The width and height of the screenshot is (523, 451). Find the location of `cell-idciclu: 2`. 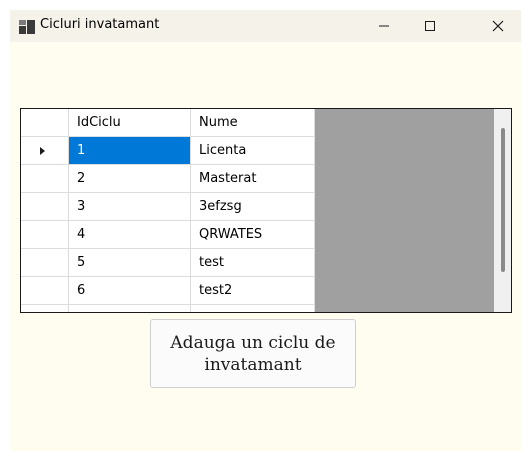

cell-idciclu: 2 is located at coordinates (130, 179).